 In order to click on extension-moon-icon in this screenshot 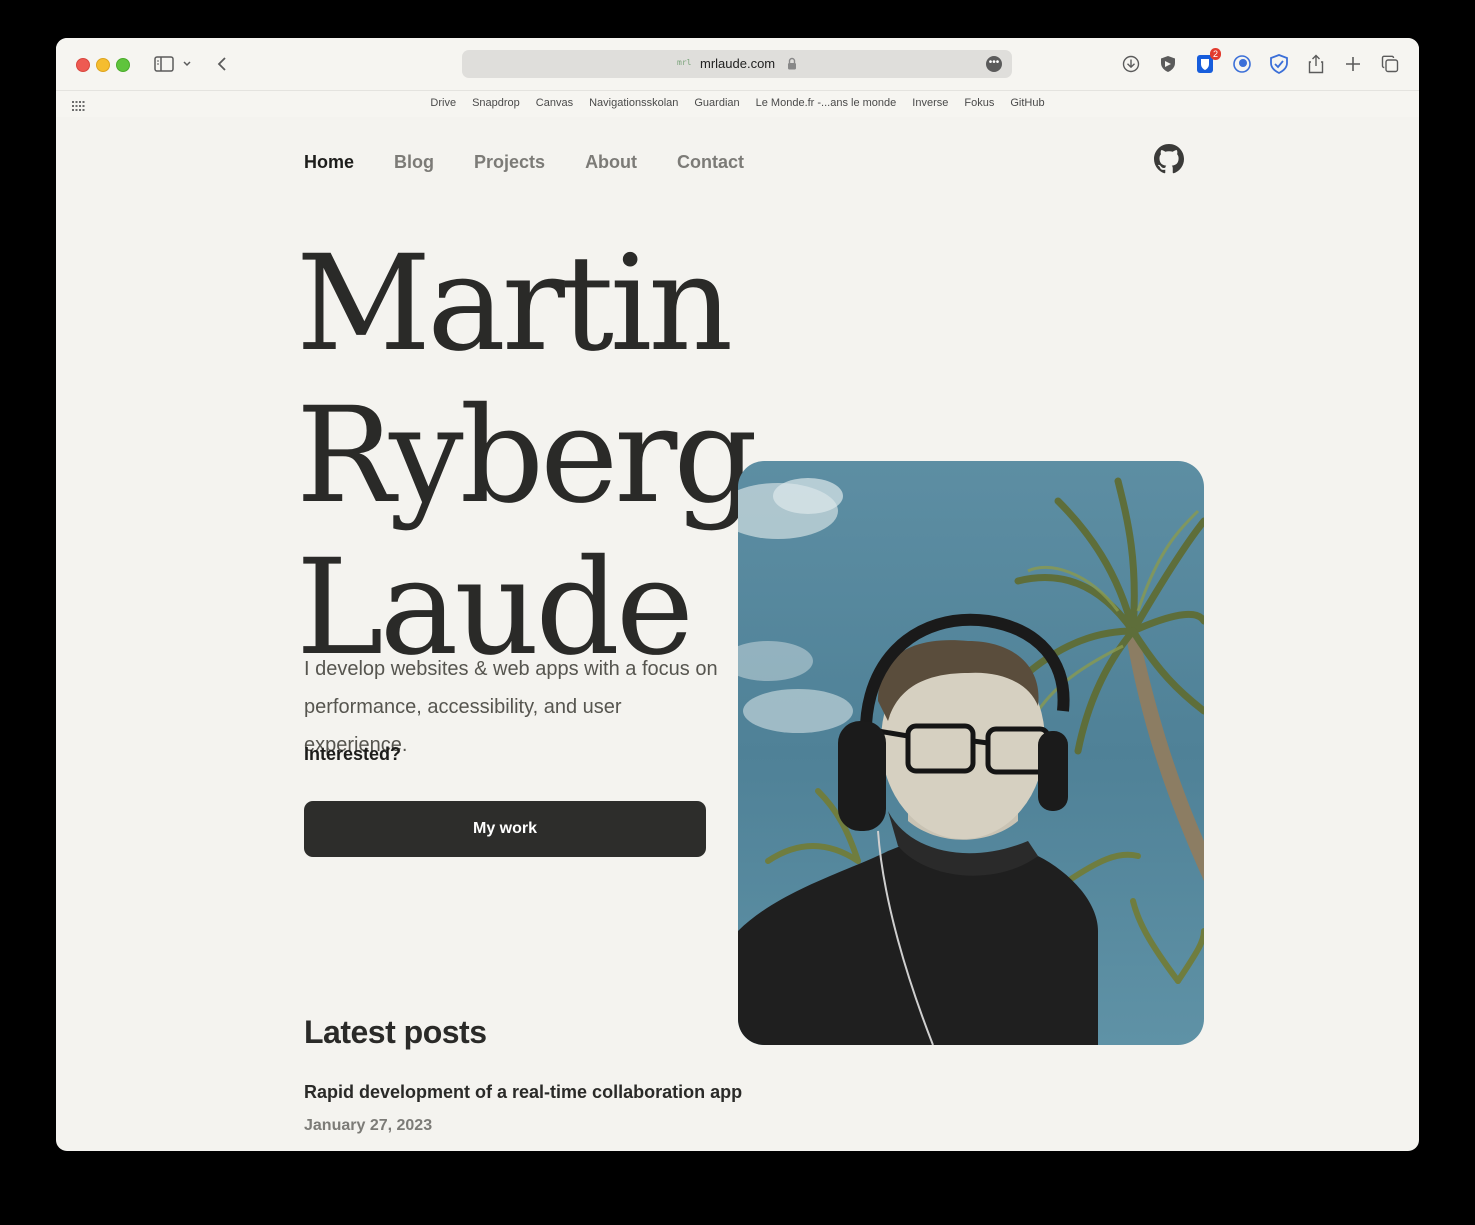, I will do `click(1242, 64)`.